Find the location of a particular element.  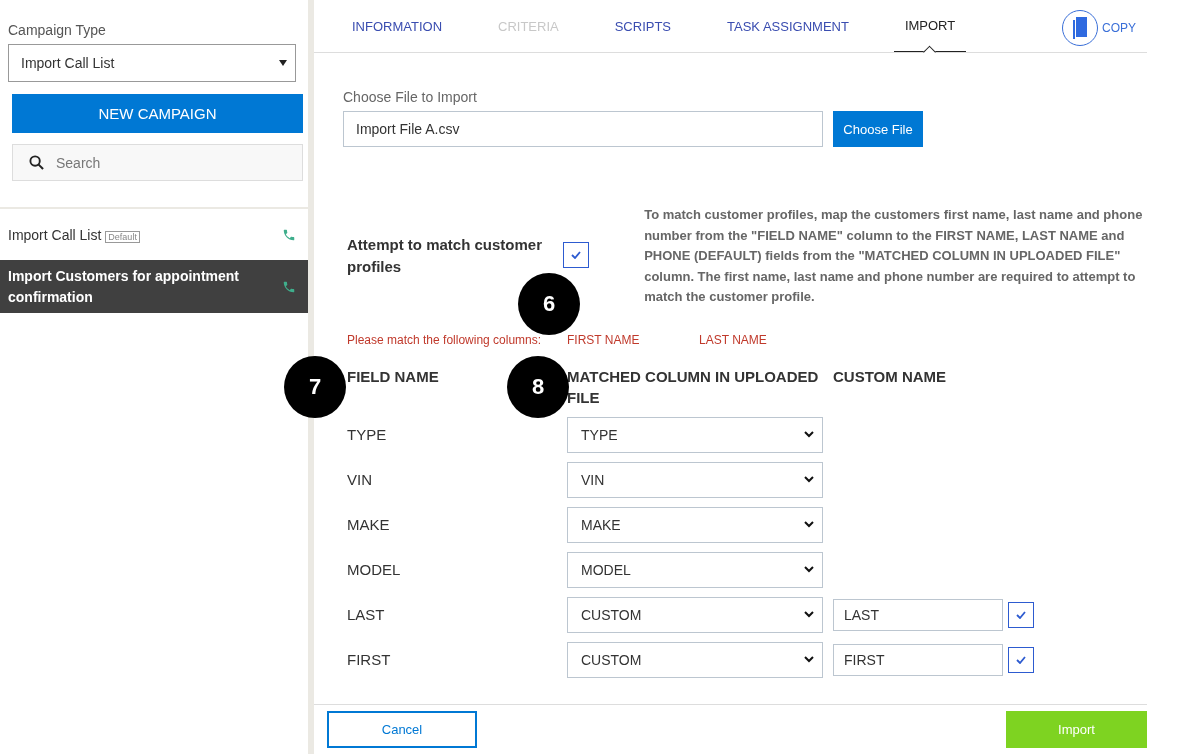

choose-file-button: Choose File is located at coordinates (878, 129).